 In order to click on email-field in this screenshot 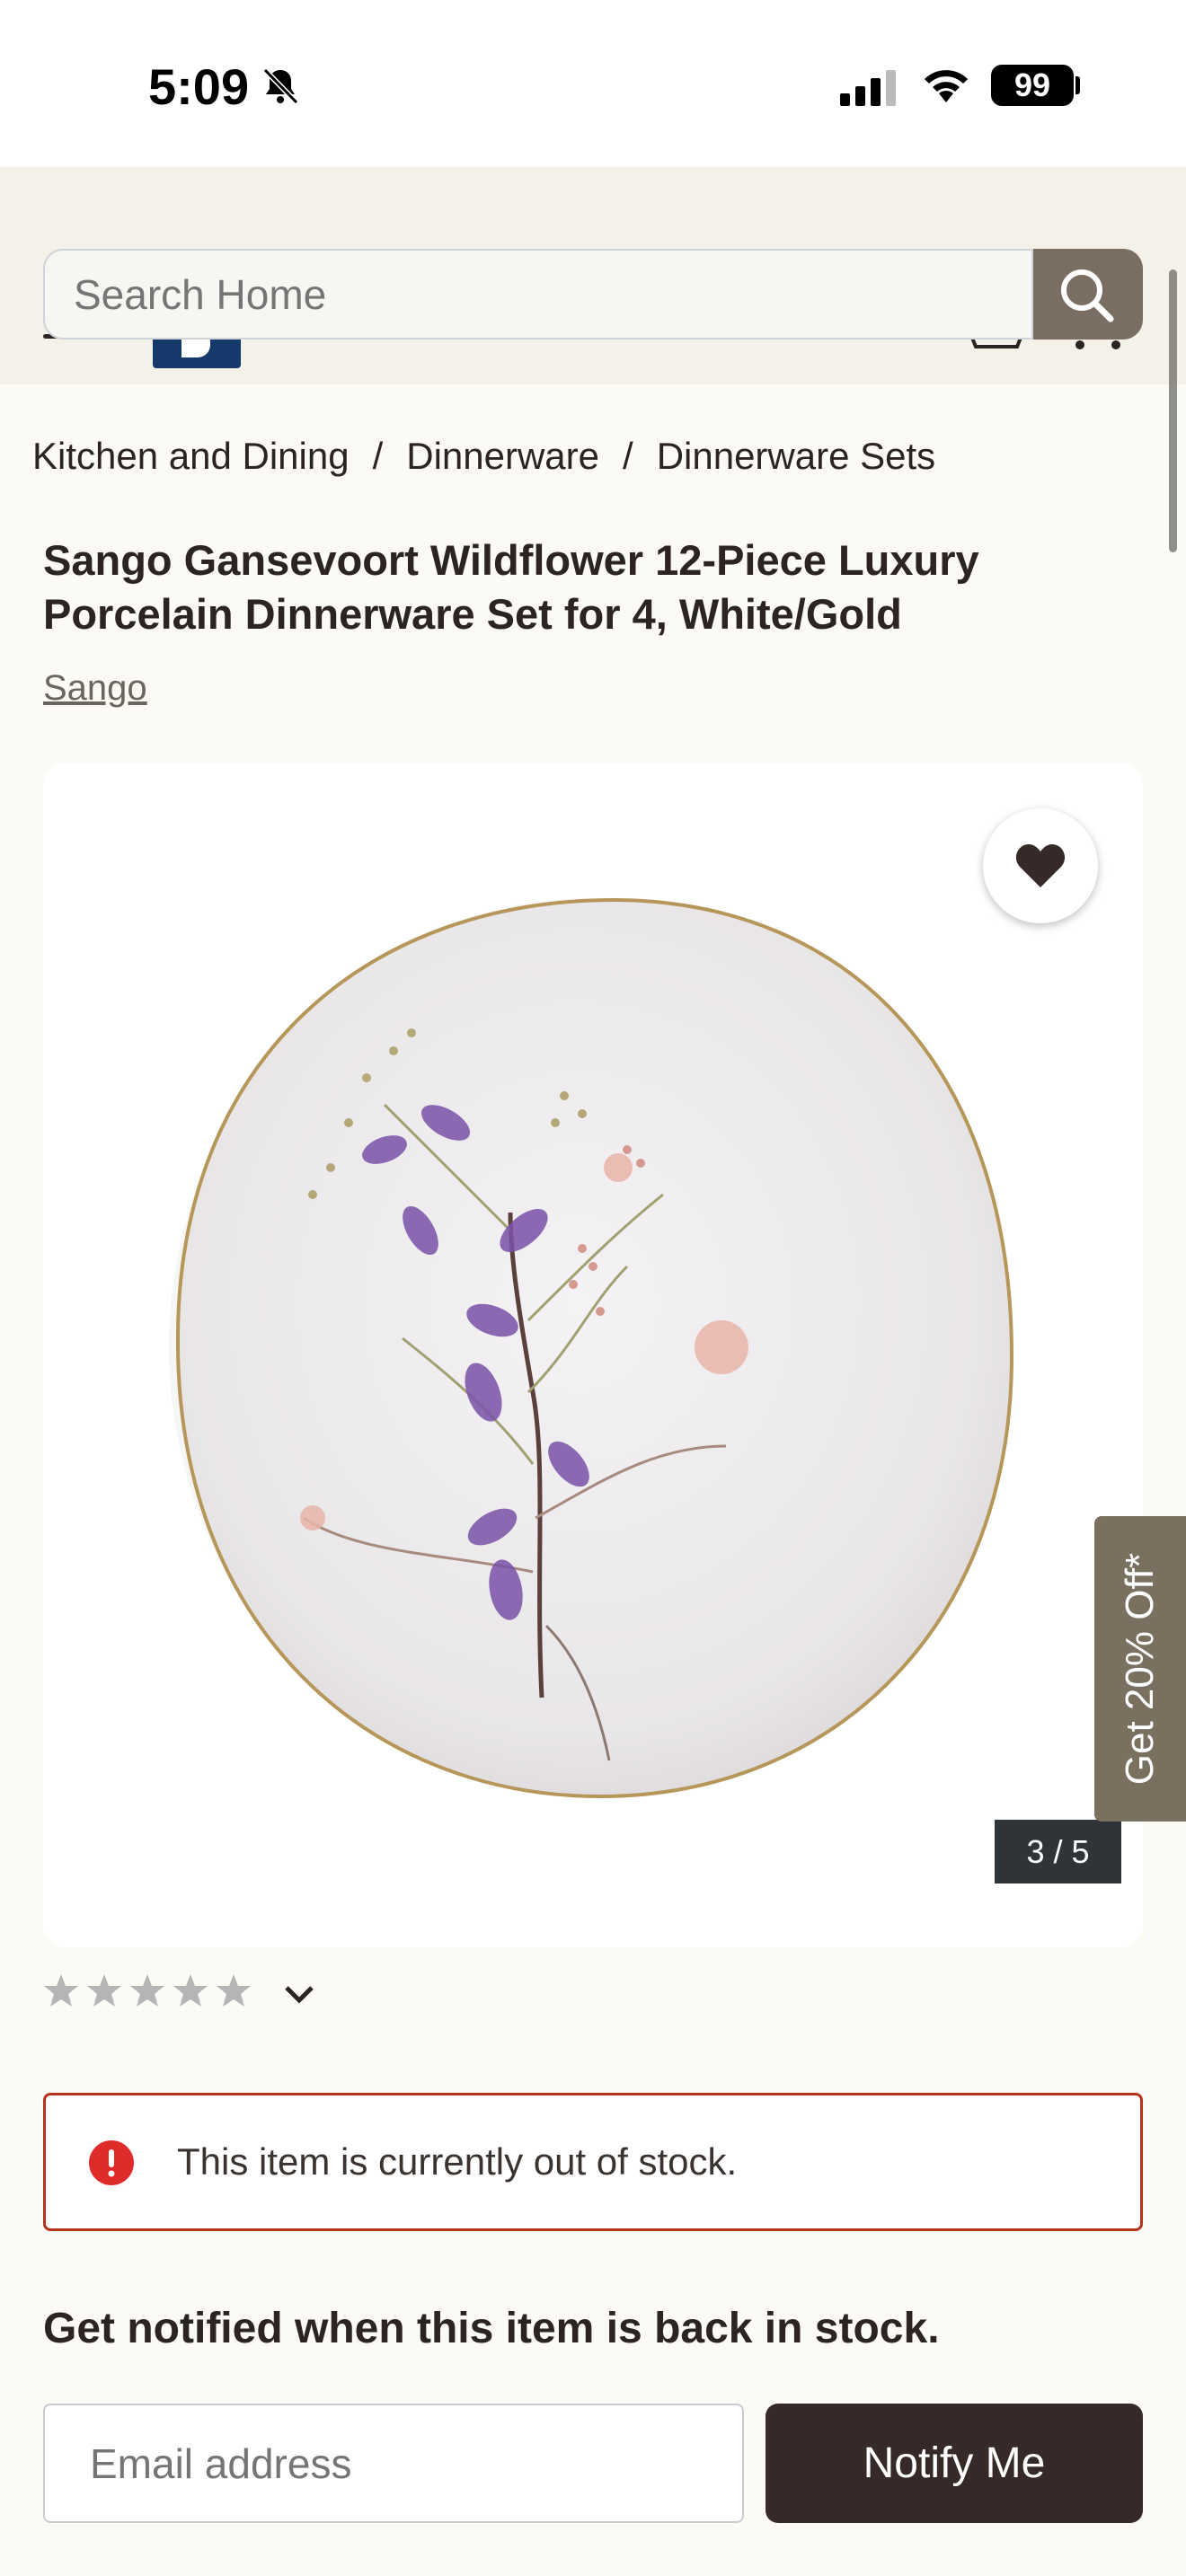, I will do `click(393, 2463)`.